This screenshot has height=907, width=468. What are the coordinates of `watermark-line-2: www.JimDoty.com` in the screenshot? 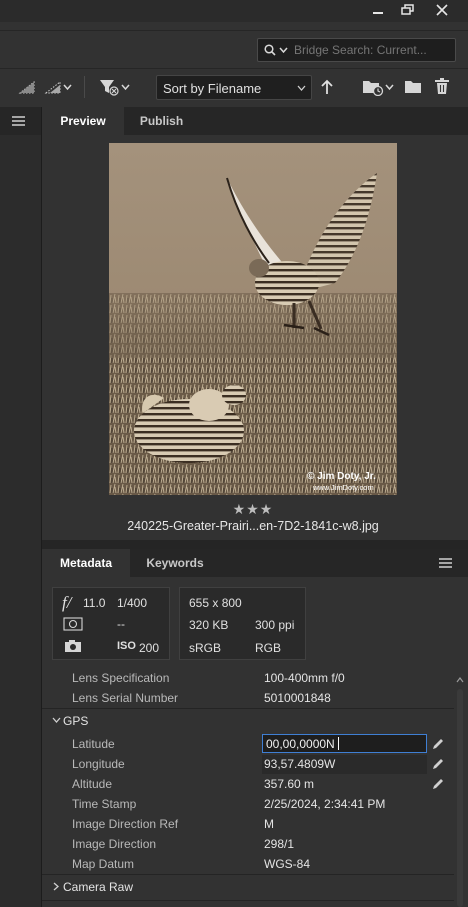 It's located at (343, 487).